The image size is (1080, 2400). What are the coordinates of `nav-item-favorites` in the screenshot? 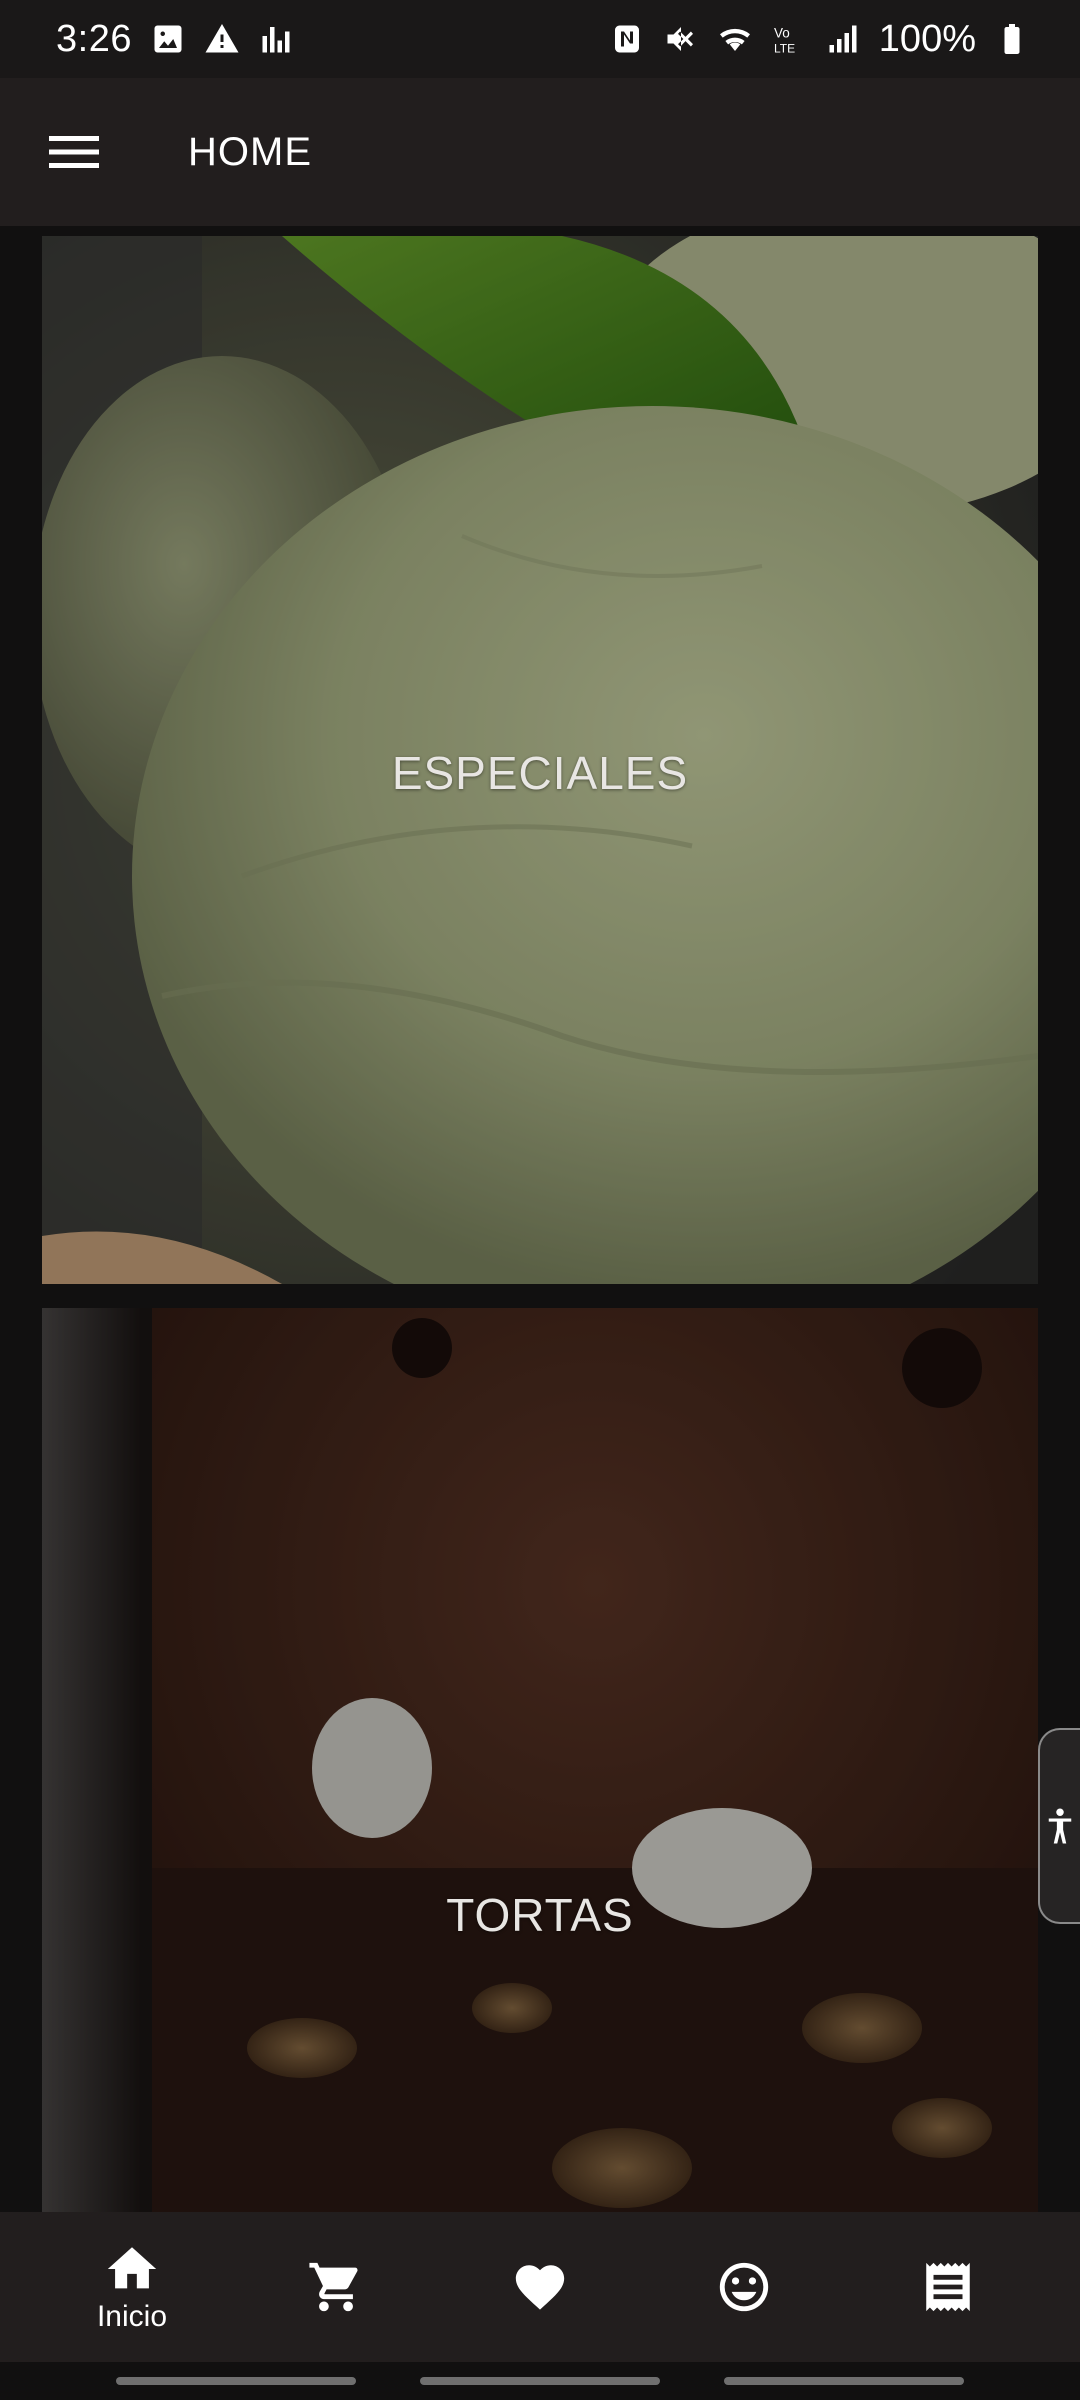 It's located at (540, 2287).